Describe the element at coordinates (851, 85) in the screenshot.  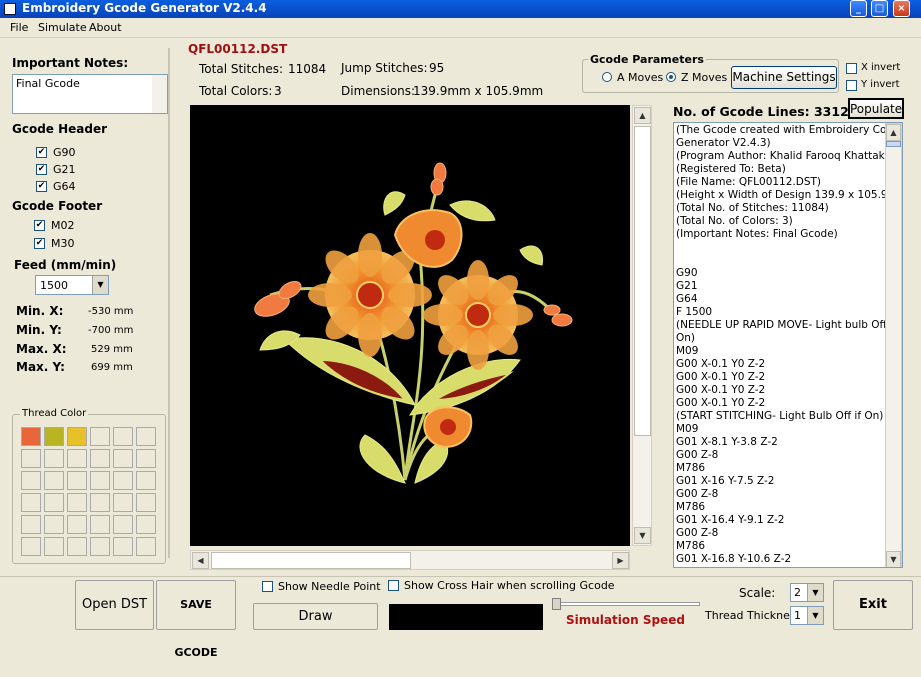
I see `y-invert-checkbox` at that location.